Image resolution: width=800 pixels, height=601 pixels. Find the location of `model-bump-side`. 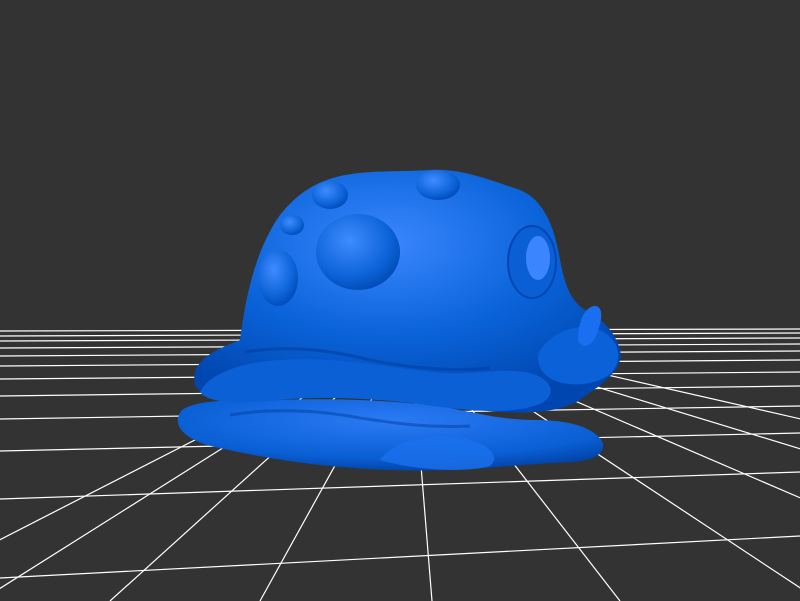

model-bump-side is located at coordinates (292, 225).